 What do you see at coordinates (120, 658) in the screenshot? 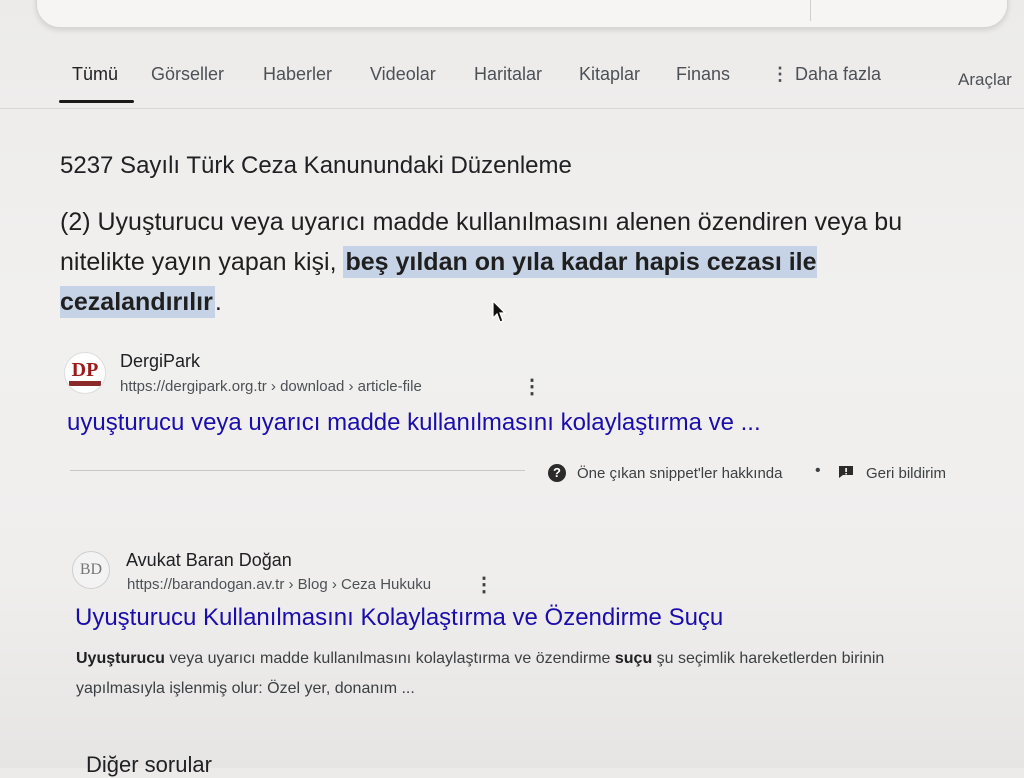
I see `desc-bold-1: Uyuşturucu` at bounding box center [120, 658].